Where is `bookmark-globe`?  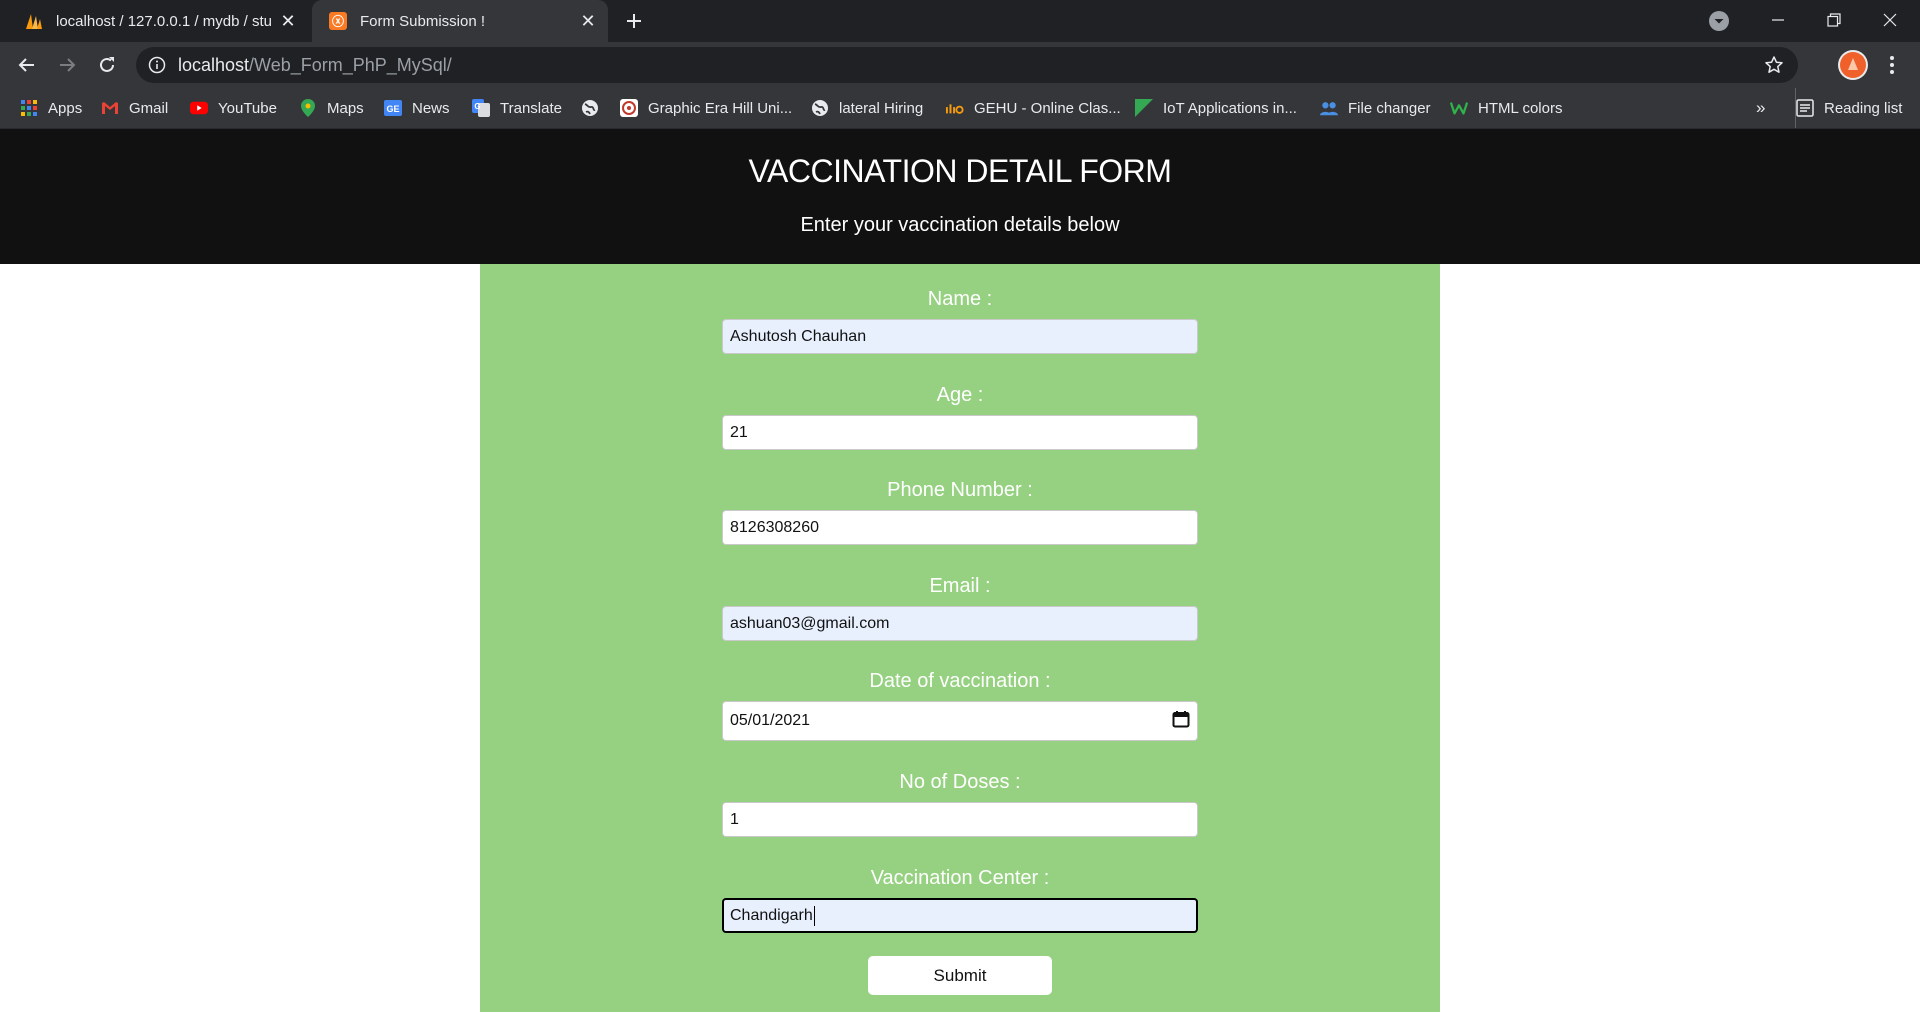
bookmark-globe is located at coordinates (595, 108).